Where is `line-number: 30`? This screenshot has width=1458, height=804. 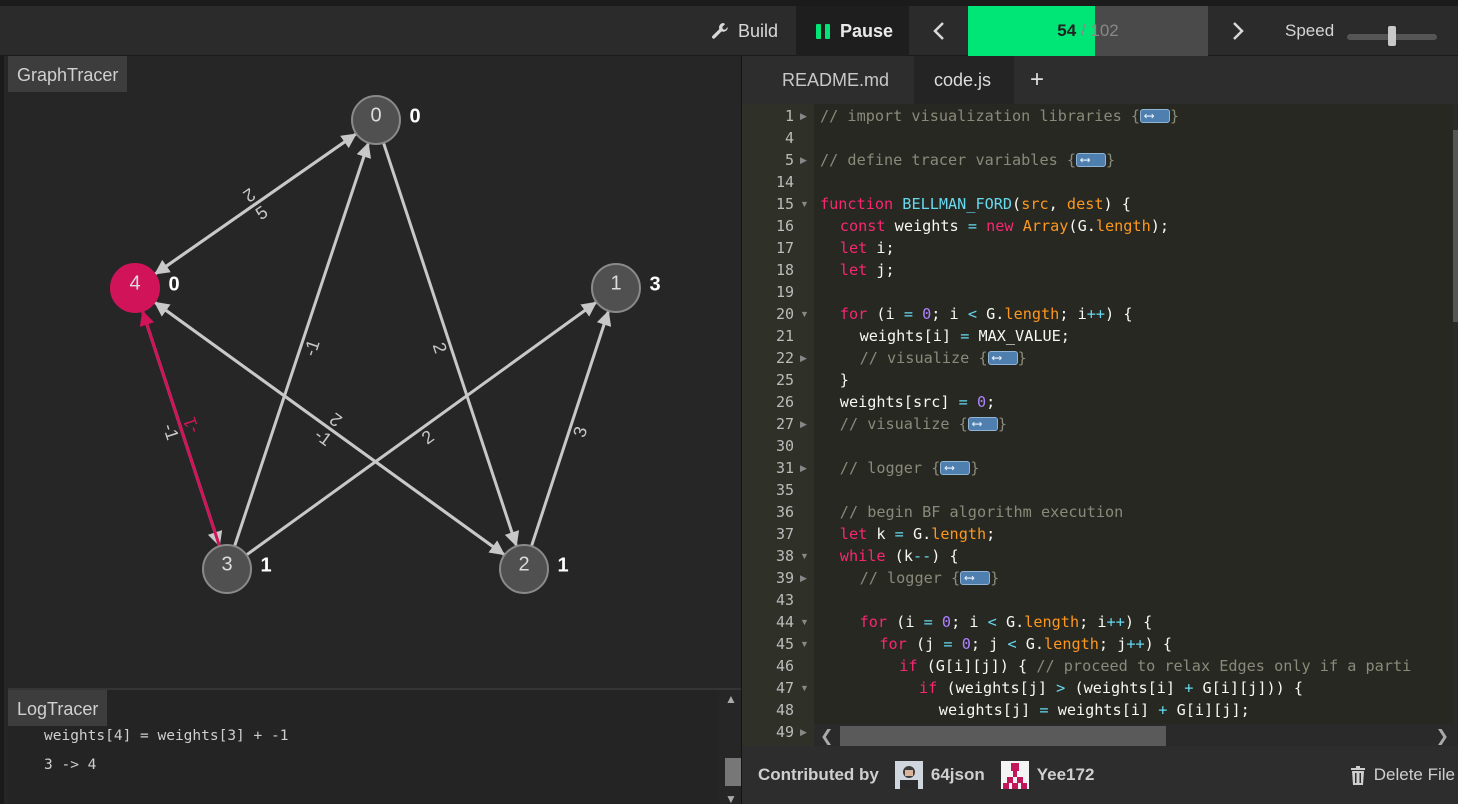 line-number: 30 is located at coordinates (784, 446).